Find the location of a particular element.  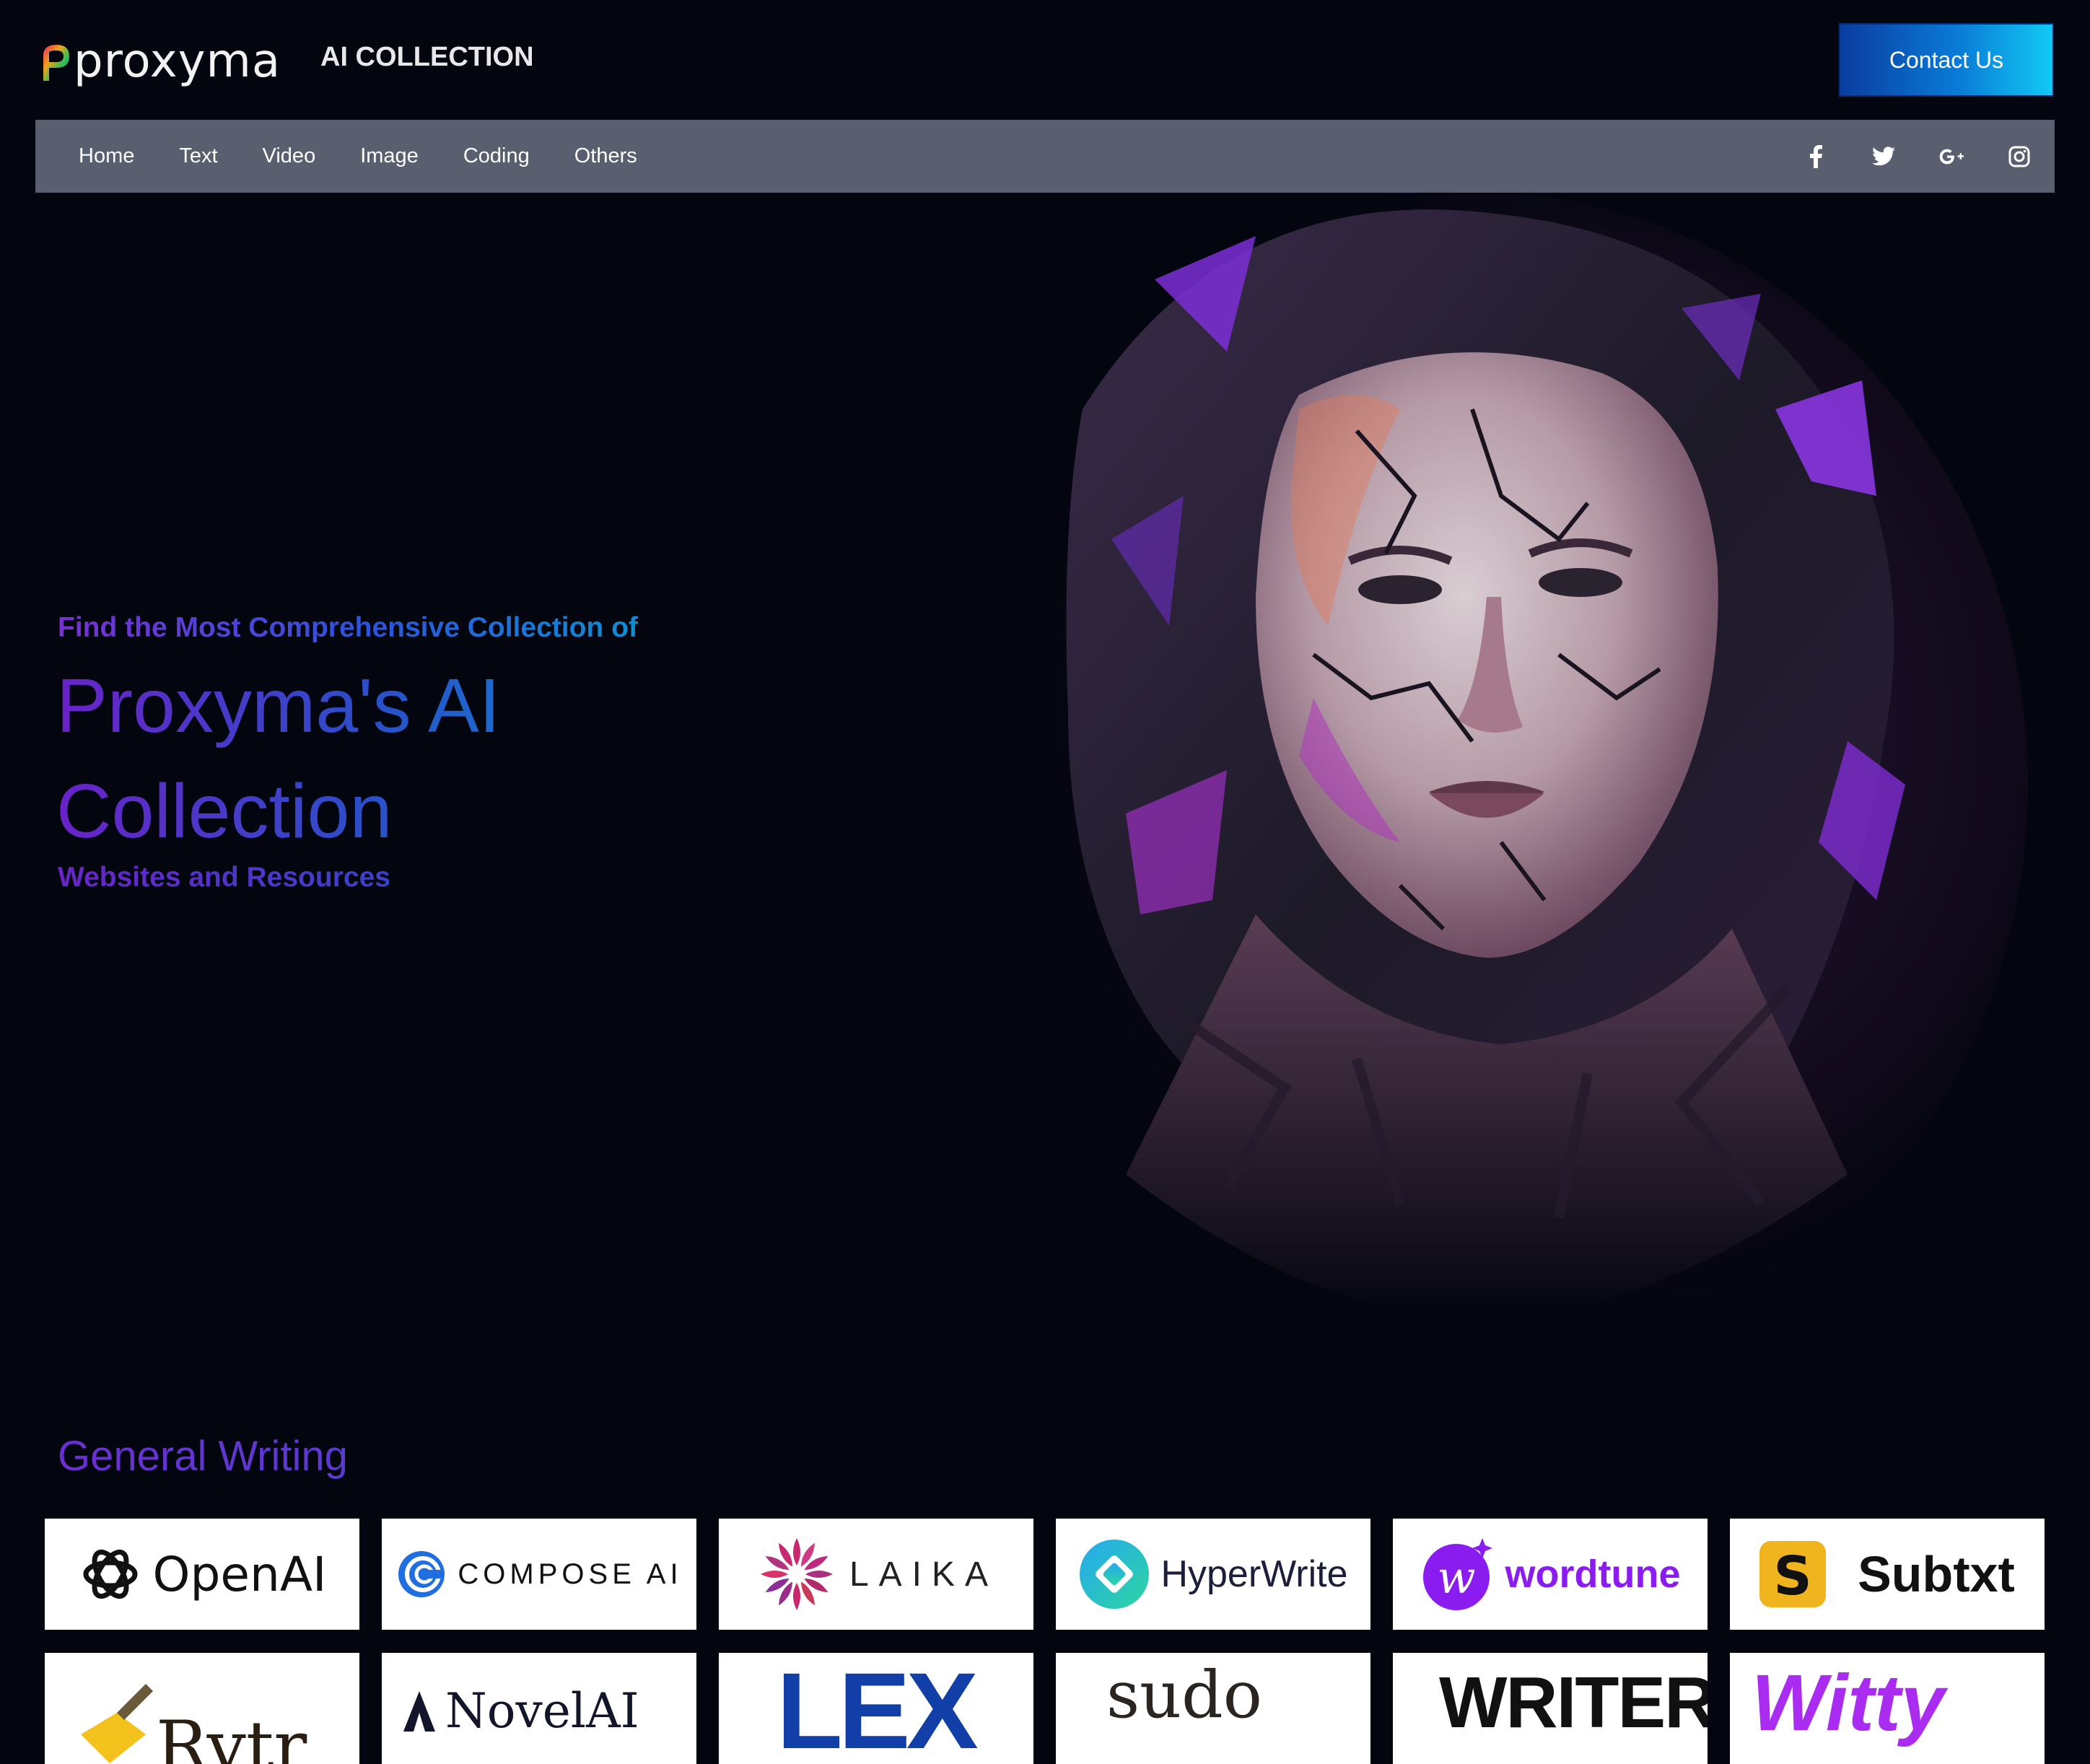

compose-ai-logo-icon is located at coordinates (421, 1574).